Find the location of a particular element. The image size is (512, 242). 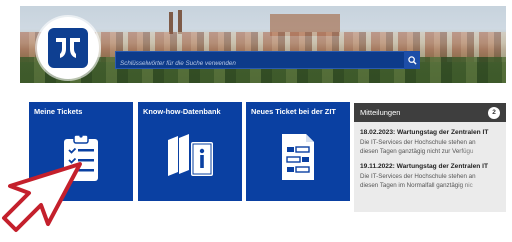

news-item-title: 19.11.2022: Wartungstag der Zentralen IT is located at coordinates (430, 166).